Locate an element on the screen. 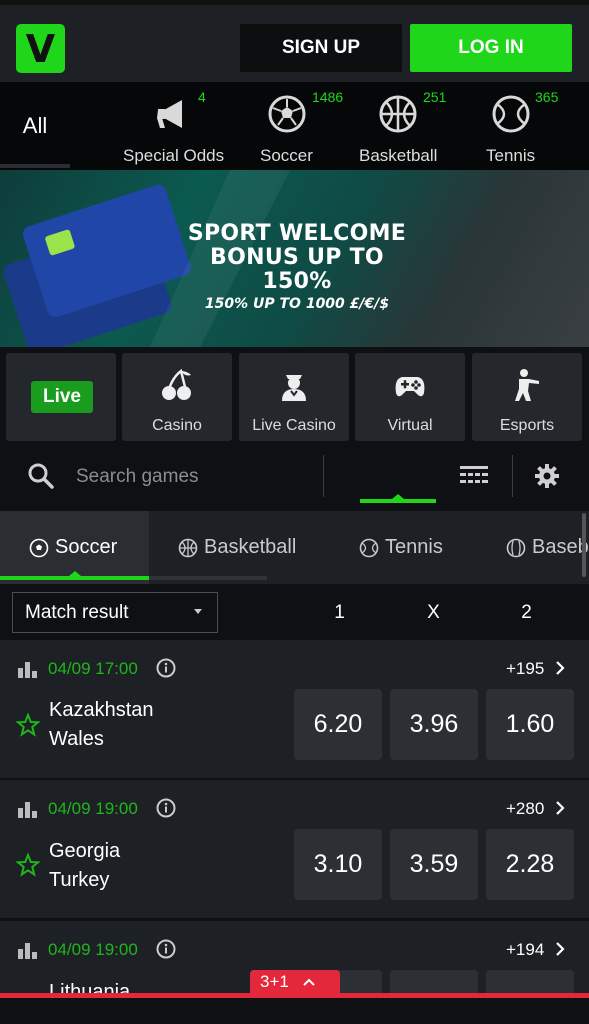 The image size is (589, 1024). tab-basketball: Basketball is located at coordinates (237, 547).